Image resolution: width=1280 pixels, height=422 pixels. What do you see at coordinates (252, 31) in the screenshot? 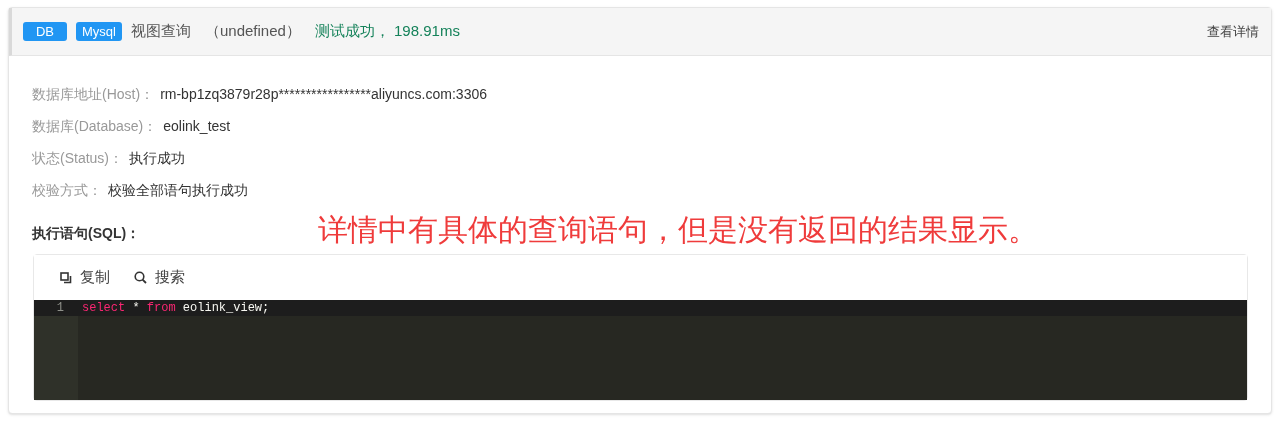
I see `query-subtitle: （undefined）` at bounding box center [252, 31].